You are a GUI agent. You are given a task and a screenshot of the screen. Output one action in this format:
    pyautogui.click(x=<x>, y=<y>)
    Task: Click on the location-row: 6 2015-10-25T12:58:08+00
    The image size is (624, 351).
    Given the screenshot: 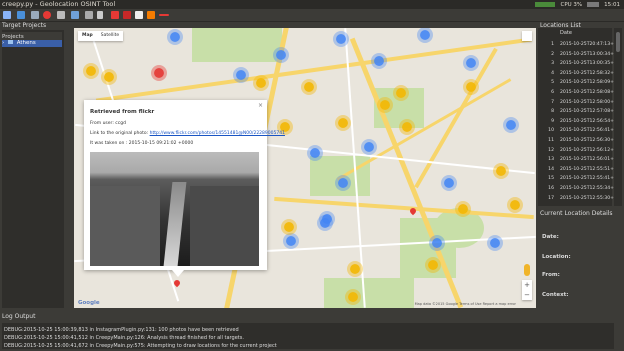 What is the action you would take?
    pyautogui.click(x=579, y=93)
    